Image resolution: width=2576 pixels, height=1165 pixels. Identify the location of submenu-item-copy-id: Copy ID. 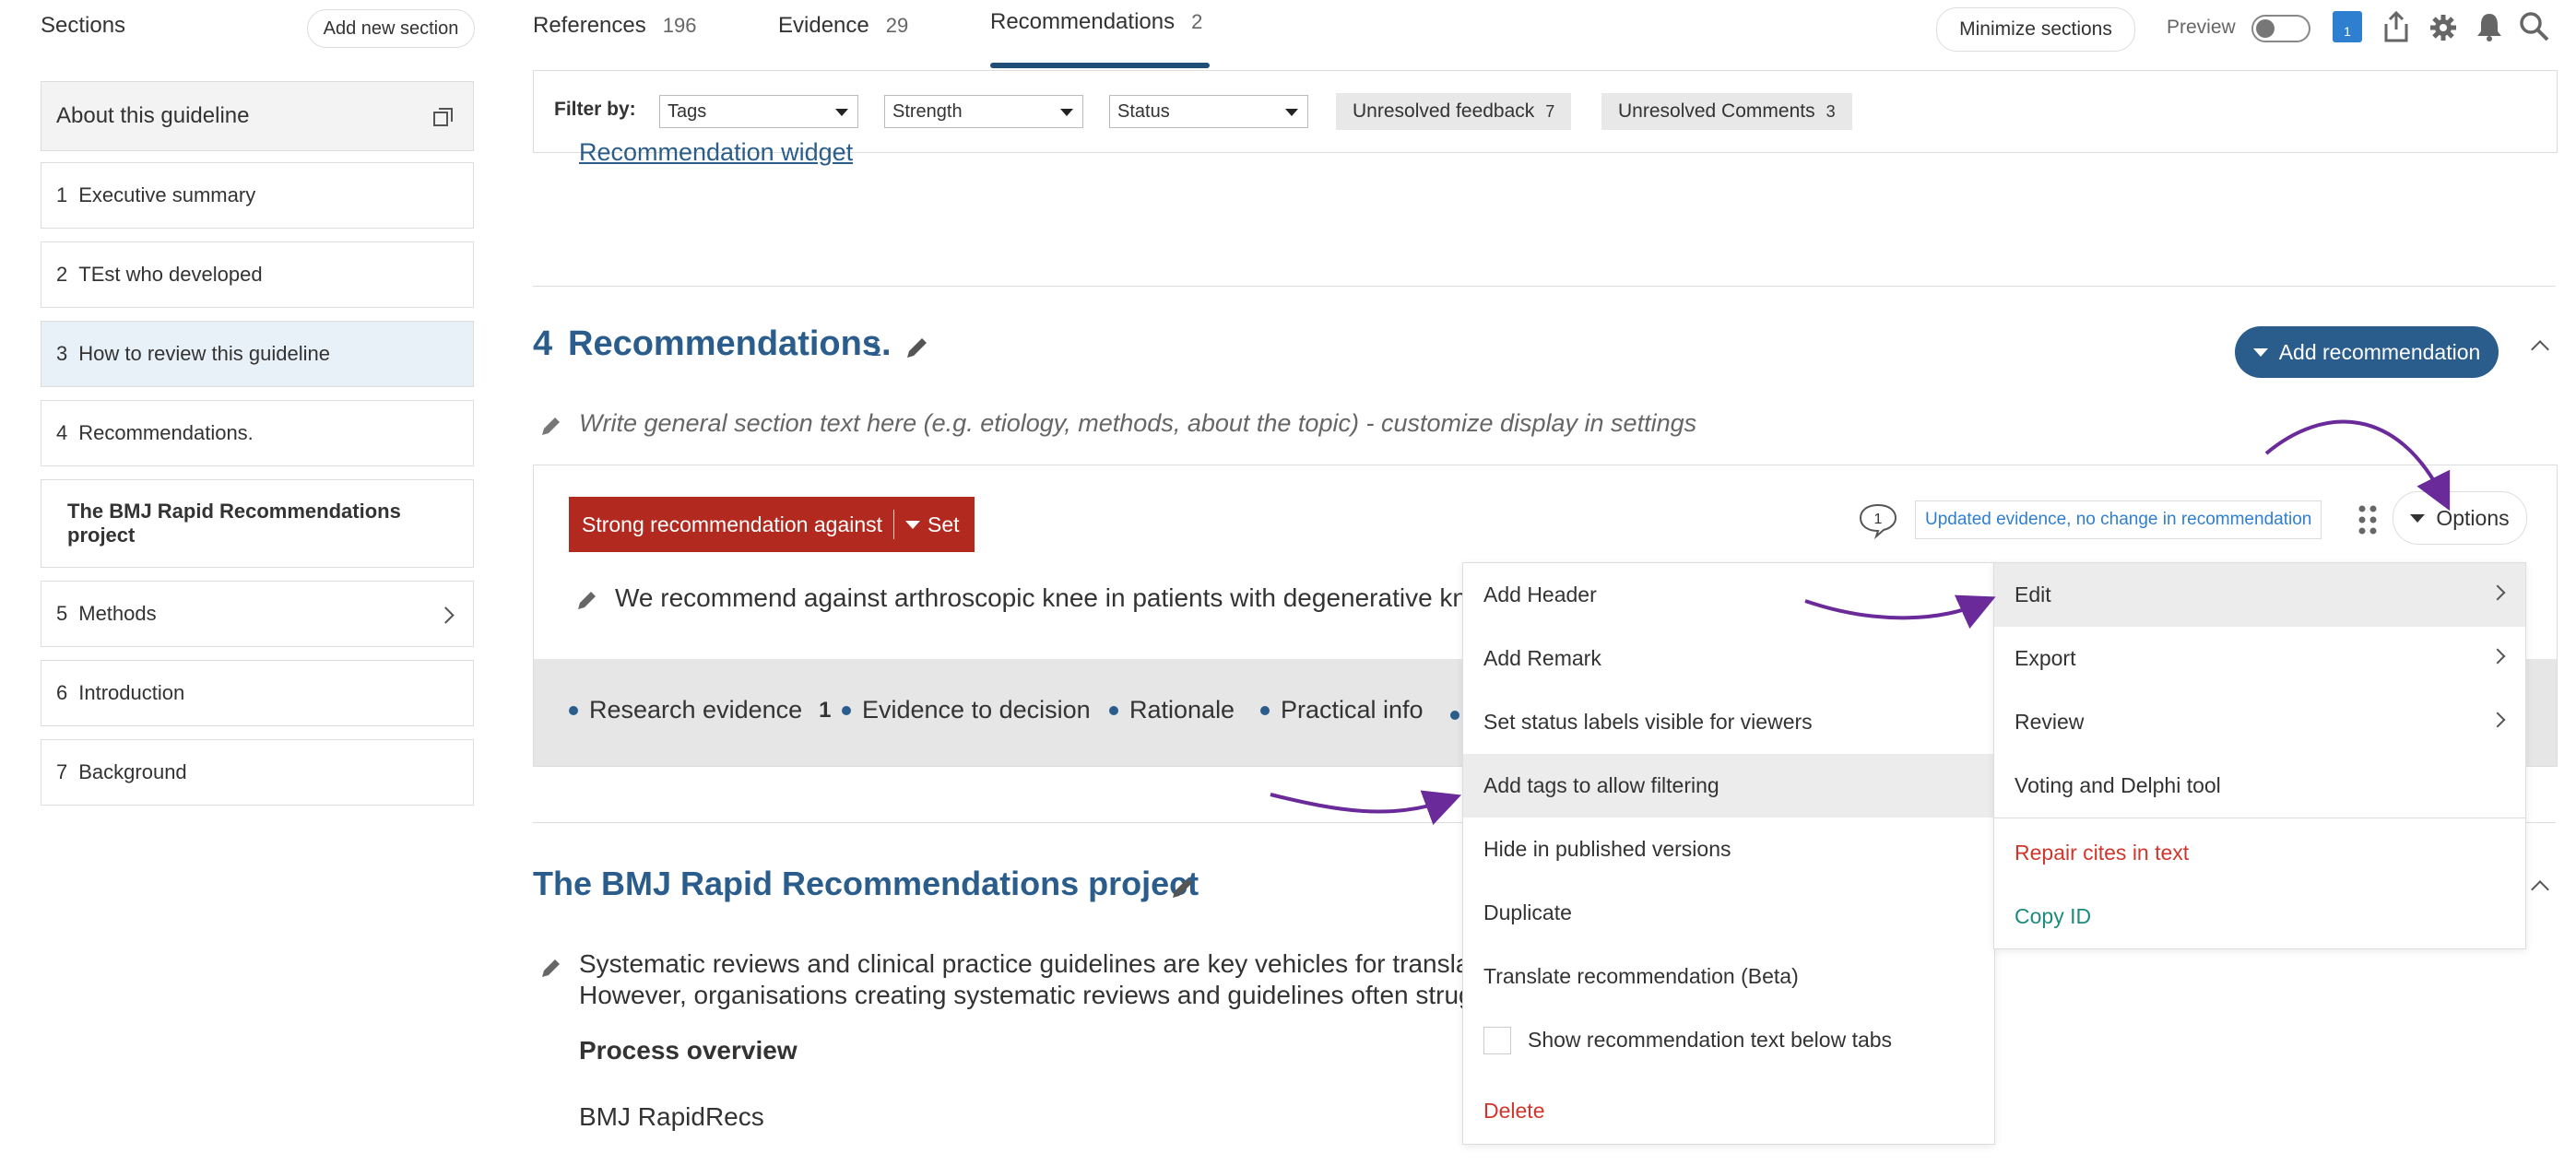
(2259, 916).